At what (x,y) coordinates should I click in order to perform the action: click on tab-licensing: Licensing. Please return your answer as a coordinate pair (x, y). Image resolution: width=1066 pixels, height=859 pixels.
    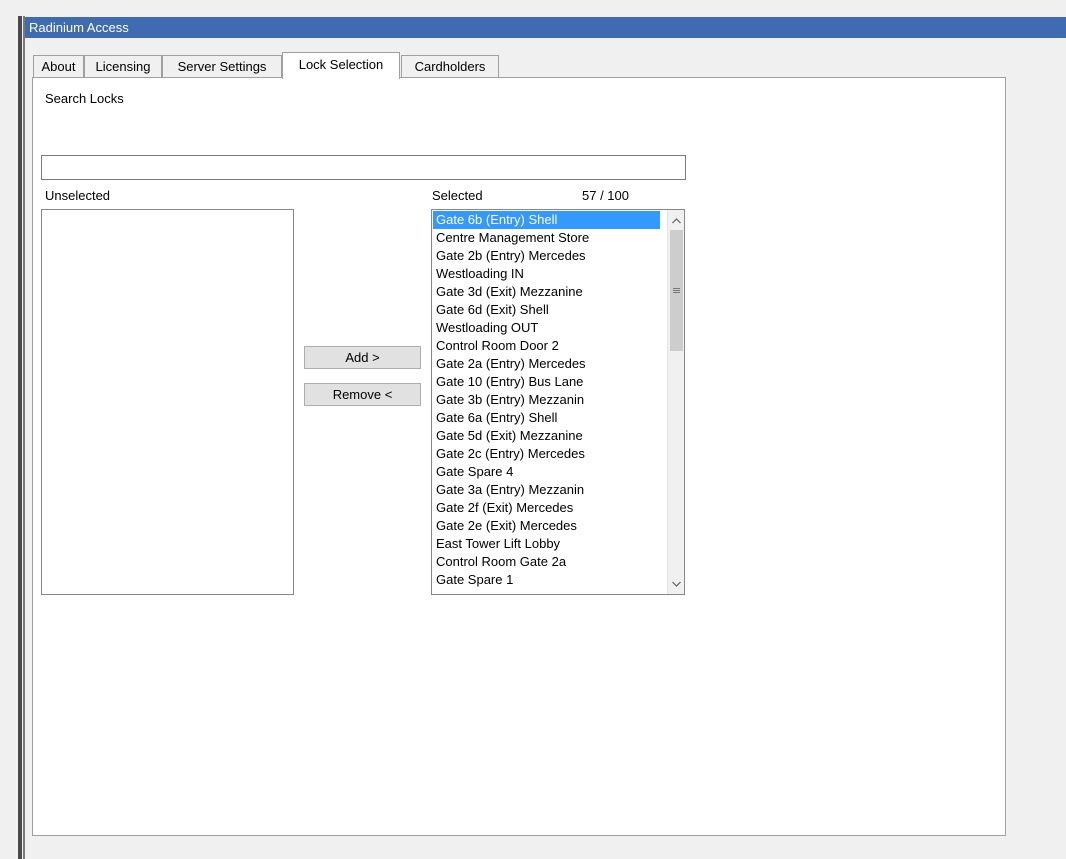
    Looking at the image, I should click on (123, 66).